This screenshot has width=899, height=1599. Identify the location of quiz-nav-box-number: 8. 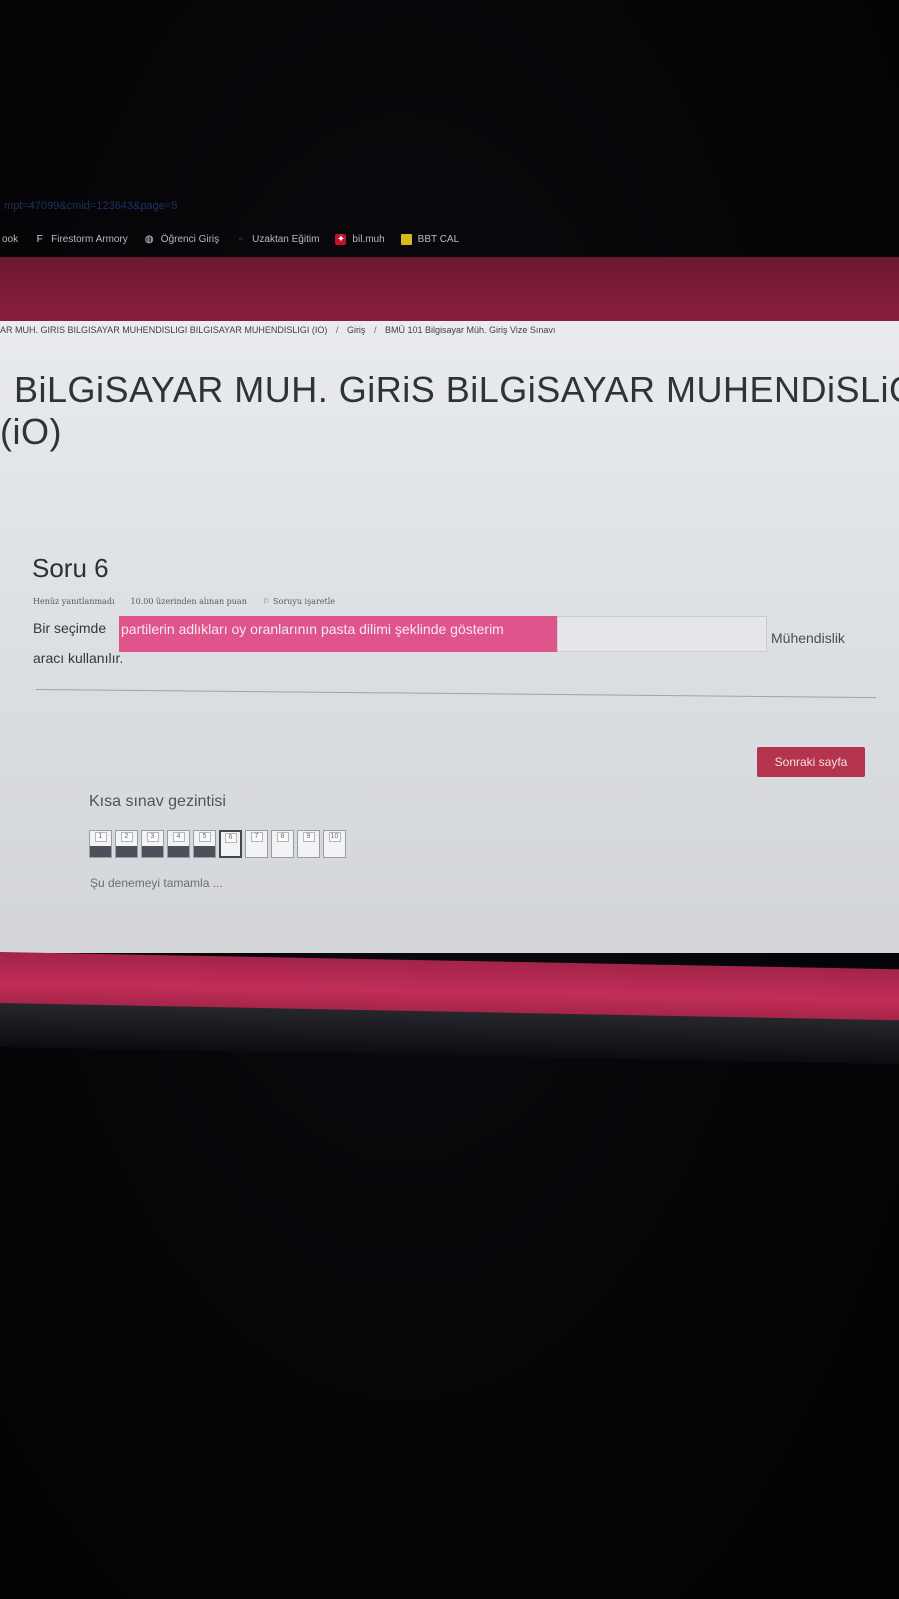
(282, 837).